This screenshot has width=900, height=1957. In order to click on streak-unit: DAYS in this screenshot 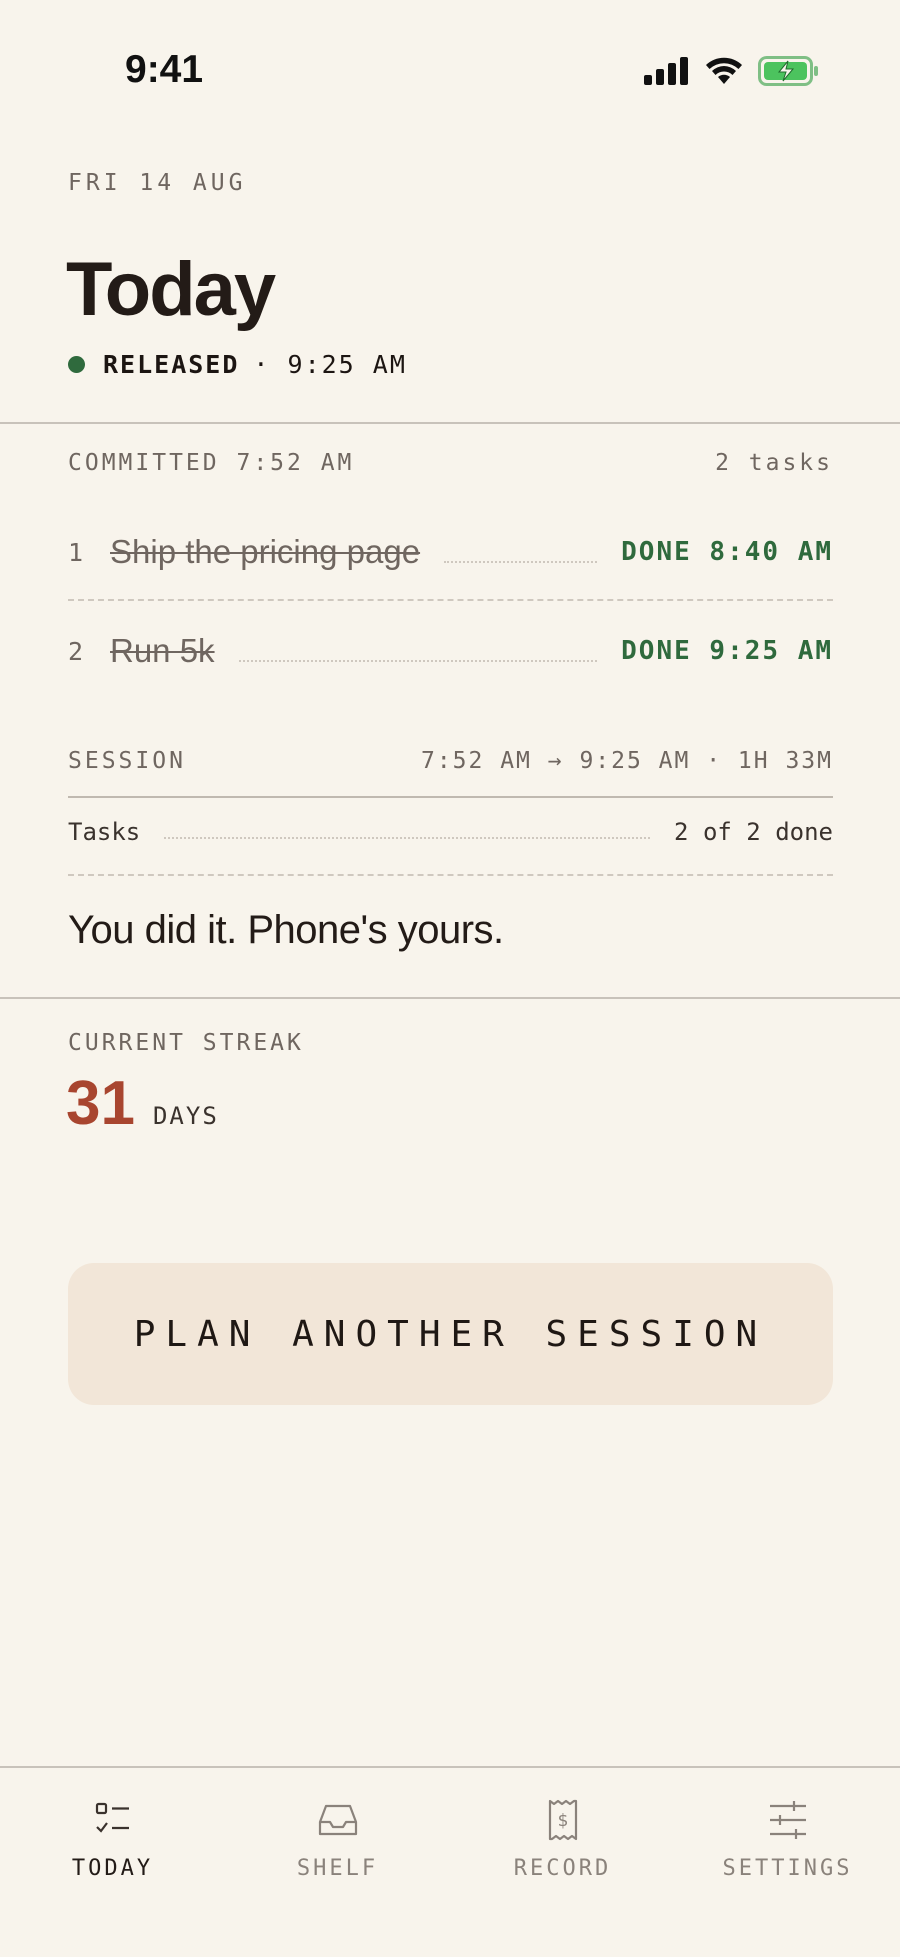, I will do `click(185, 1116)`.